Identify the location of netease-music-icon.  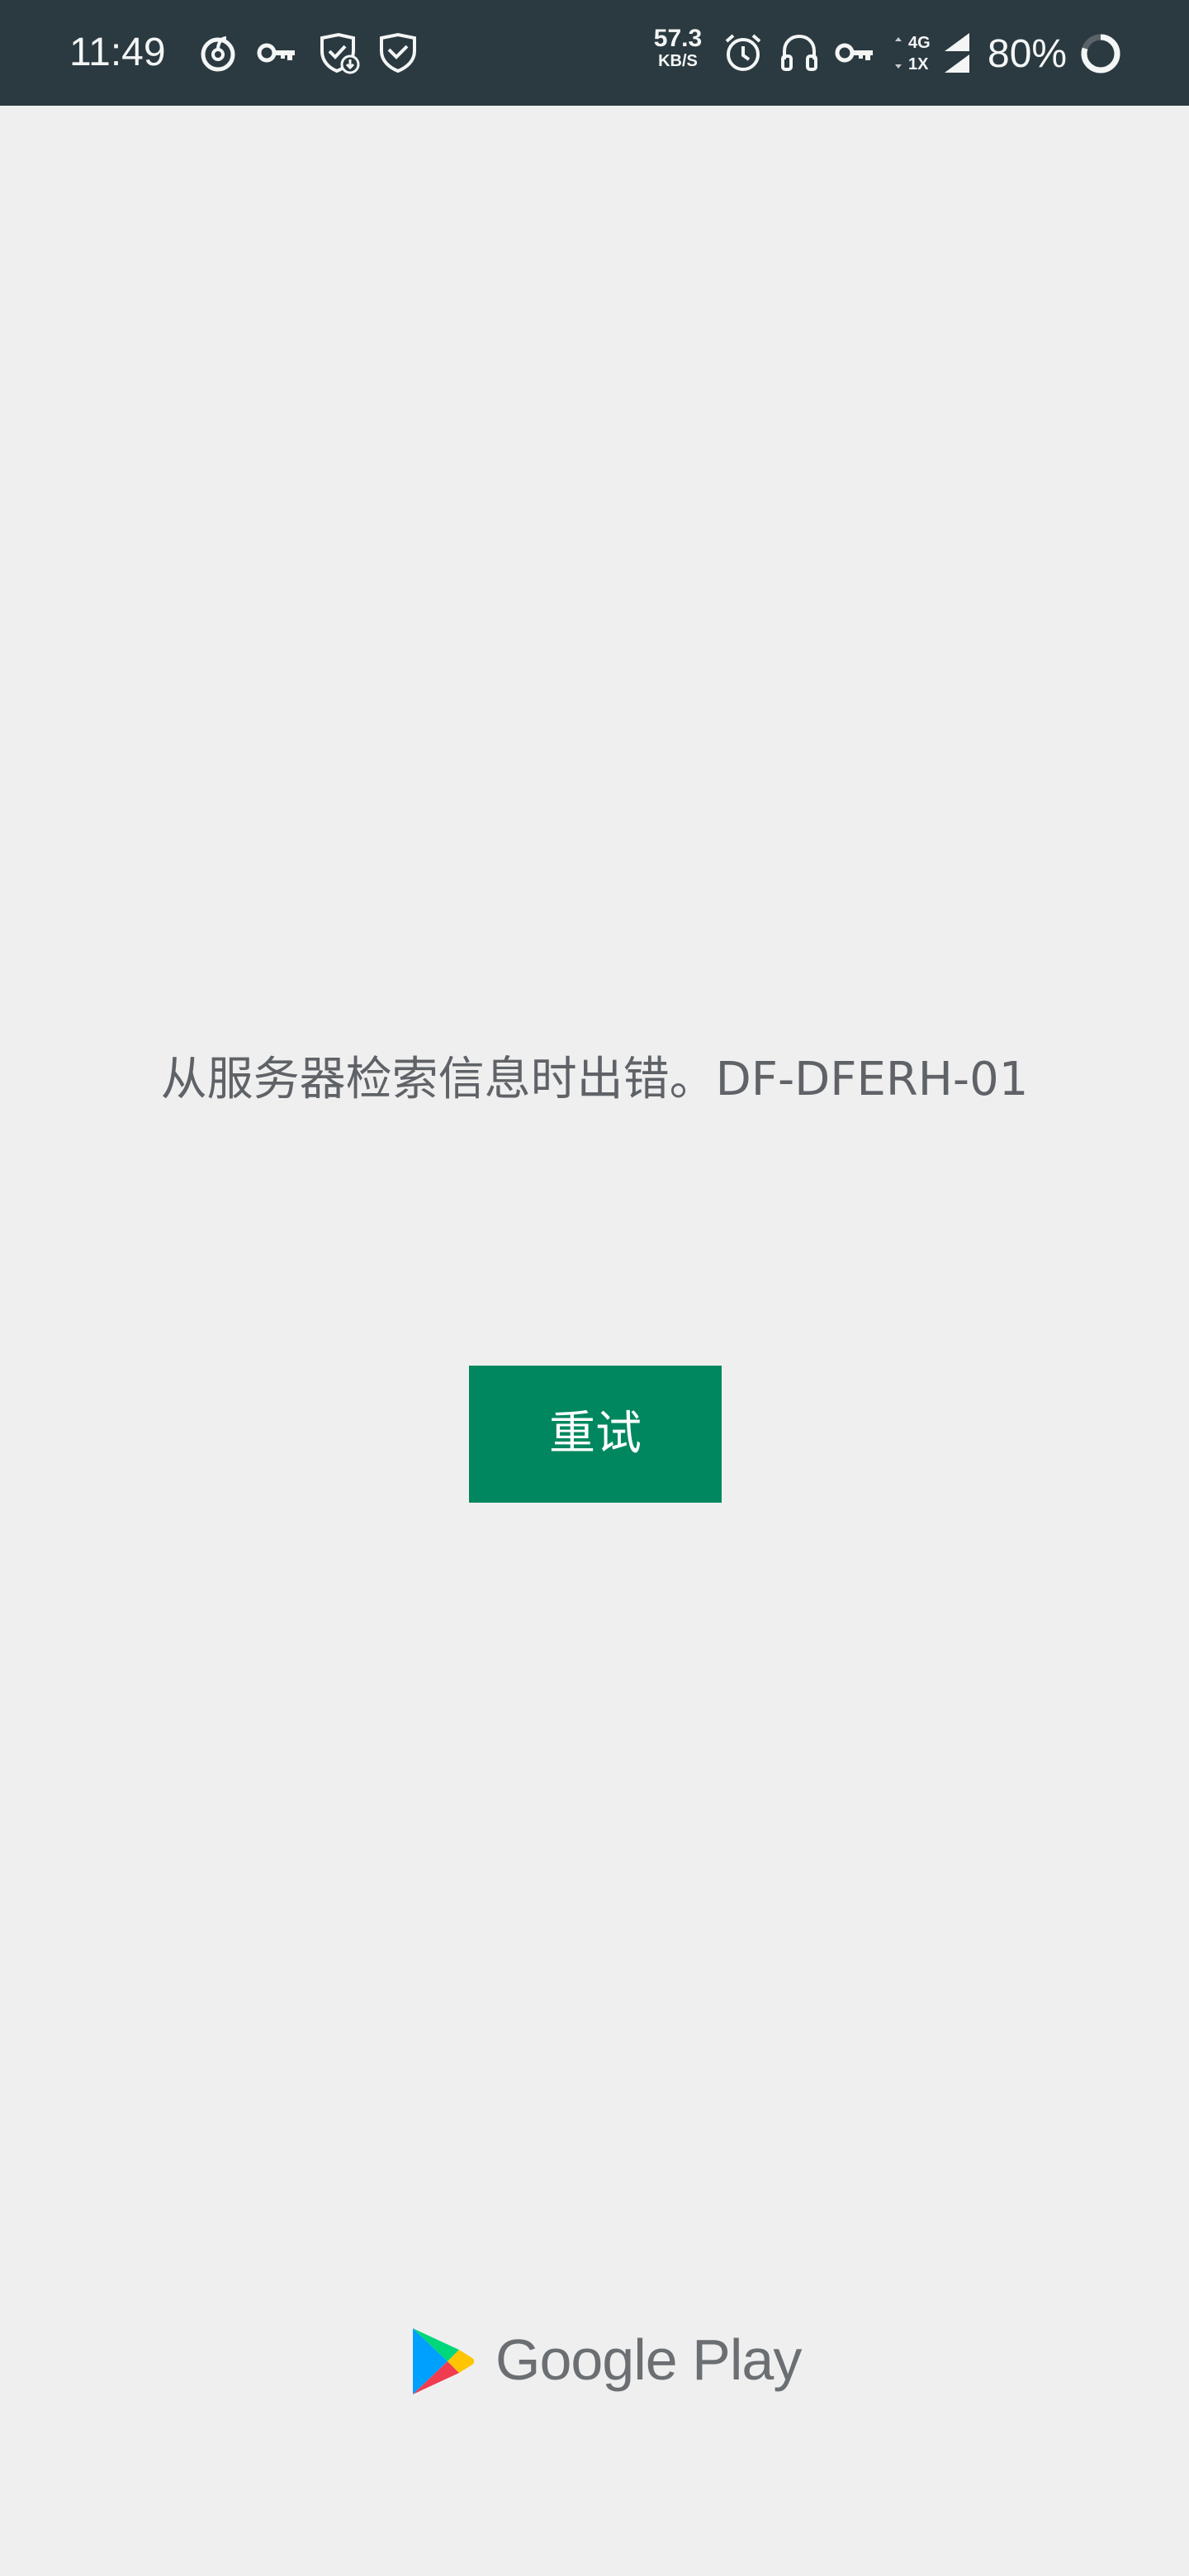
(218, 54).